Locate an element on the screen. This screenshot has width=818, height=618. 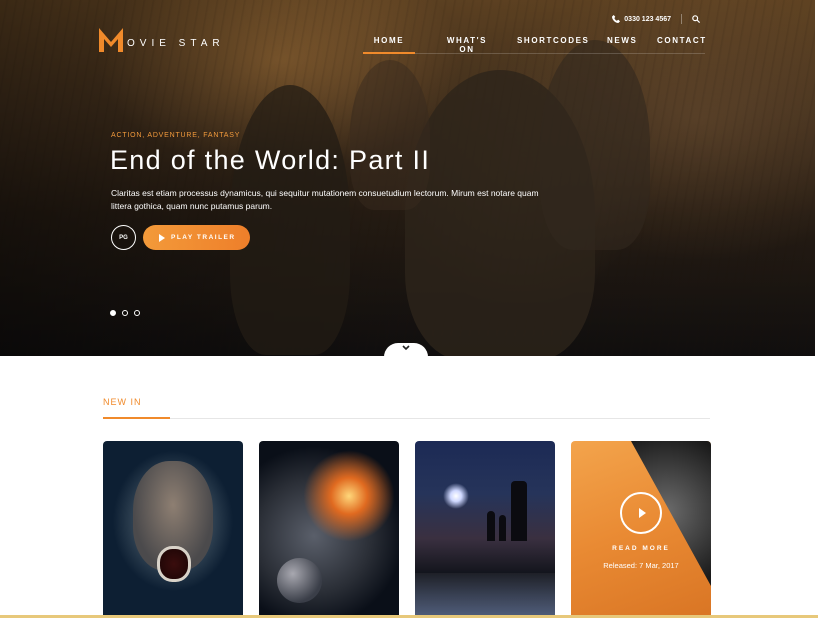
hero-title: End of the World: Part II is located at coordinates (270, 160).